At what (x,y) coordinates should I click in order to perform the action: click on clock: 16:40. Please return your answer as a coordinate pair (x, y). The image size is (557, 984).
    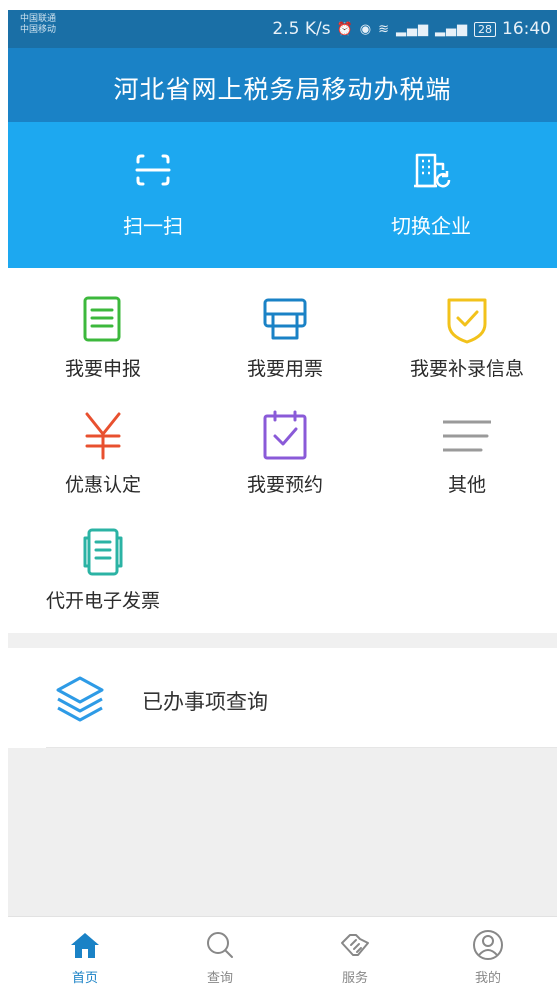
    Looking at the image, I should click on (526, 29).